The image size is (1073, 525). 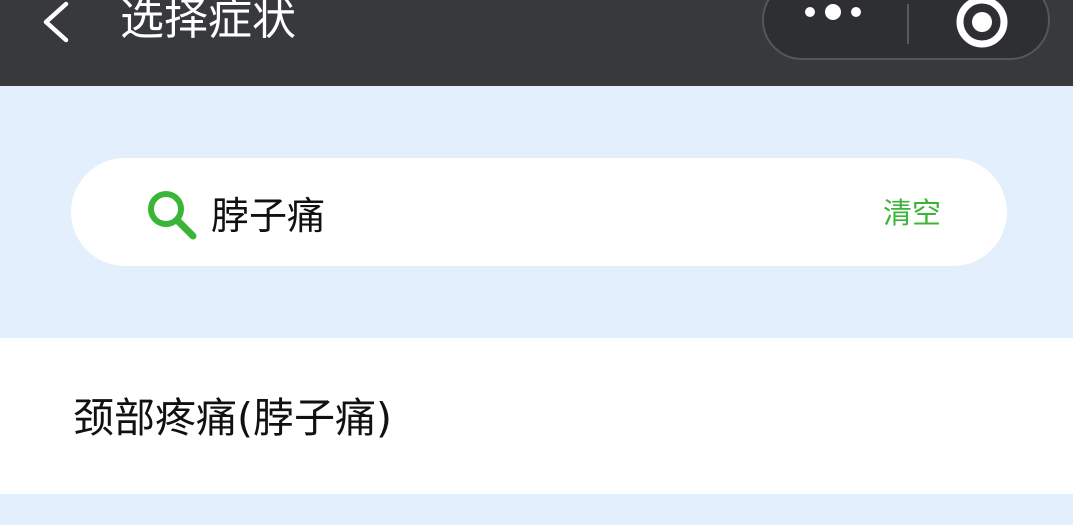 I want to click on more-dots-icon, so click(x=833, y=12).